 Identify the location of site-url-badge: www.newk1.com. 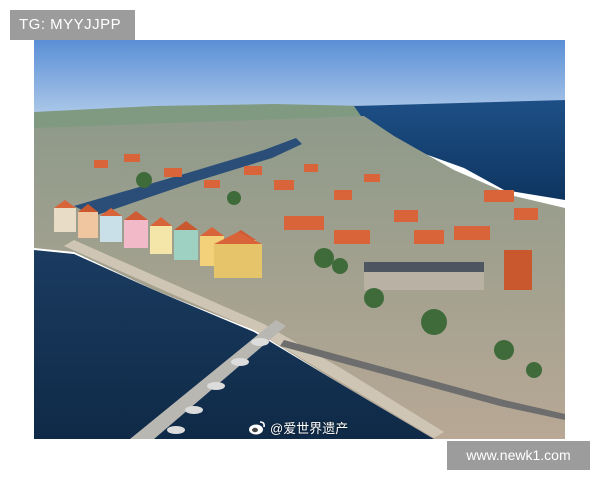
(518, 455).